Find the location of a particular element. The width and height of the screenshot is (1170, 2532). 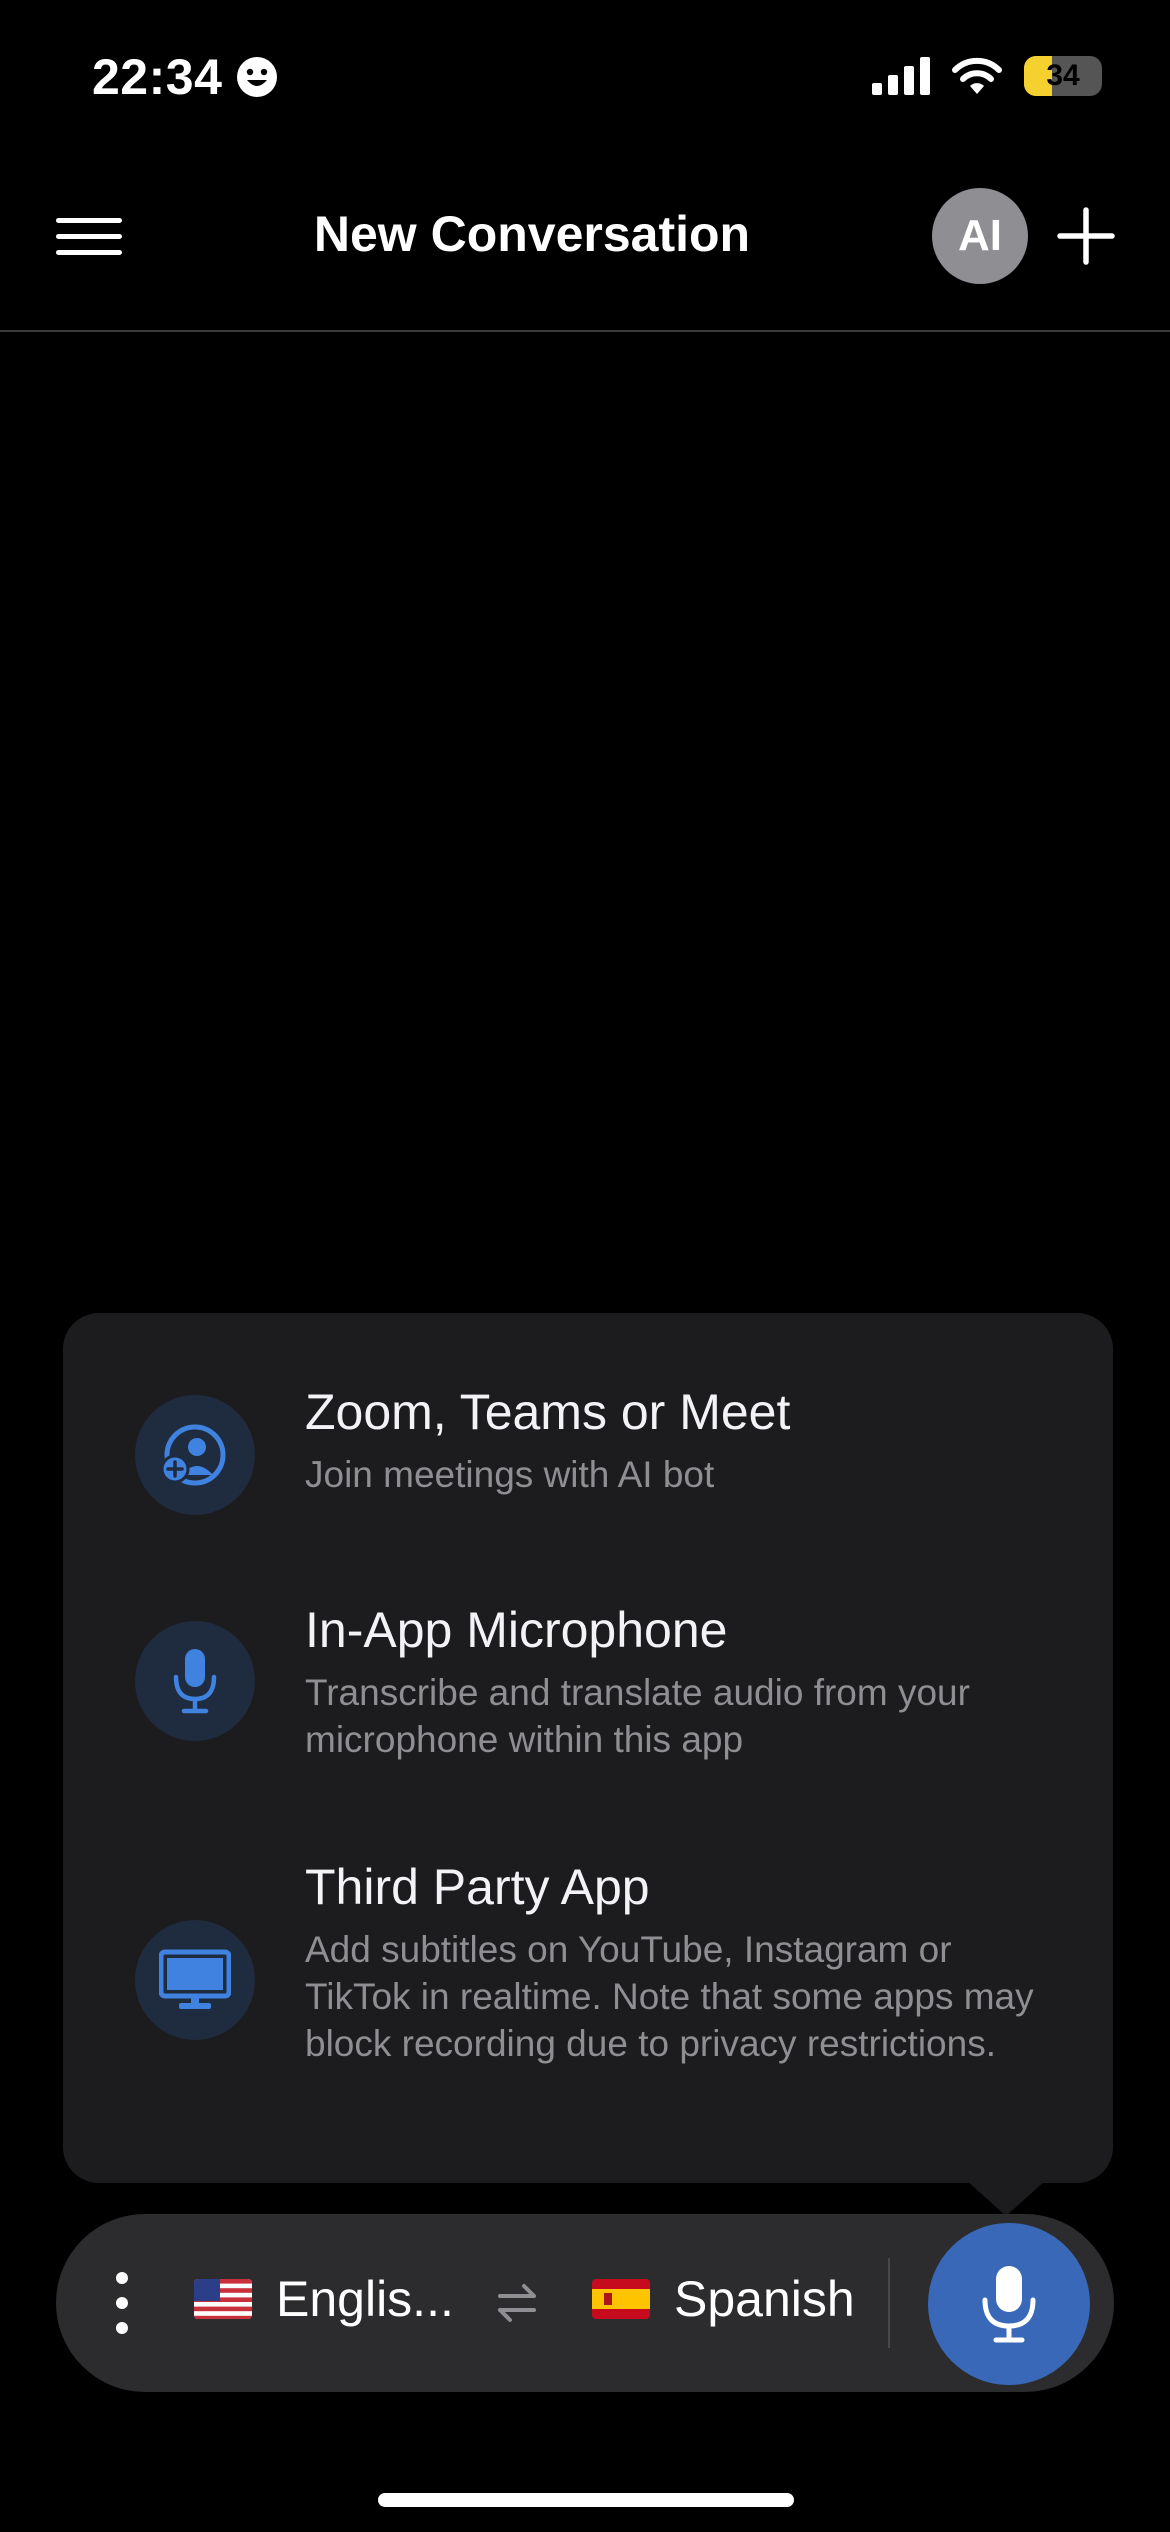

avatar: AI is located at coordinates (980, 236).